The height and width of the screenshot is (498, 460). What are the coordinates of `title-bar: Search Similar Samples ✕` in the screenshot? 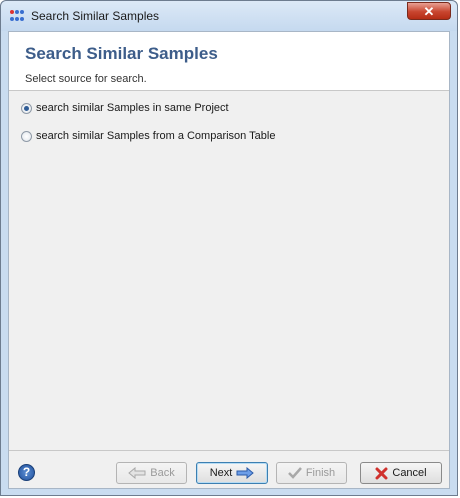 It's located at (229, 16).